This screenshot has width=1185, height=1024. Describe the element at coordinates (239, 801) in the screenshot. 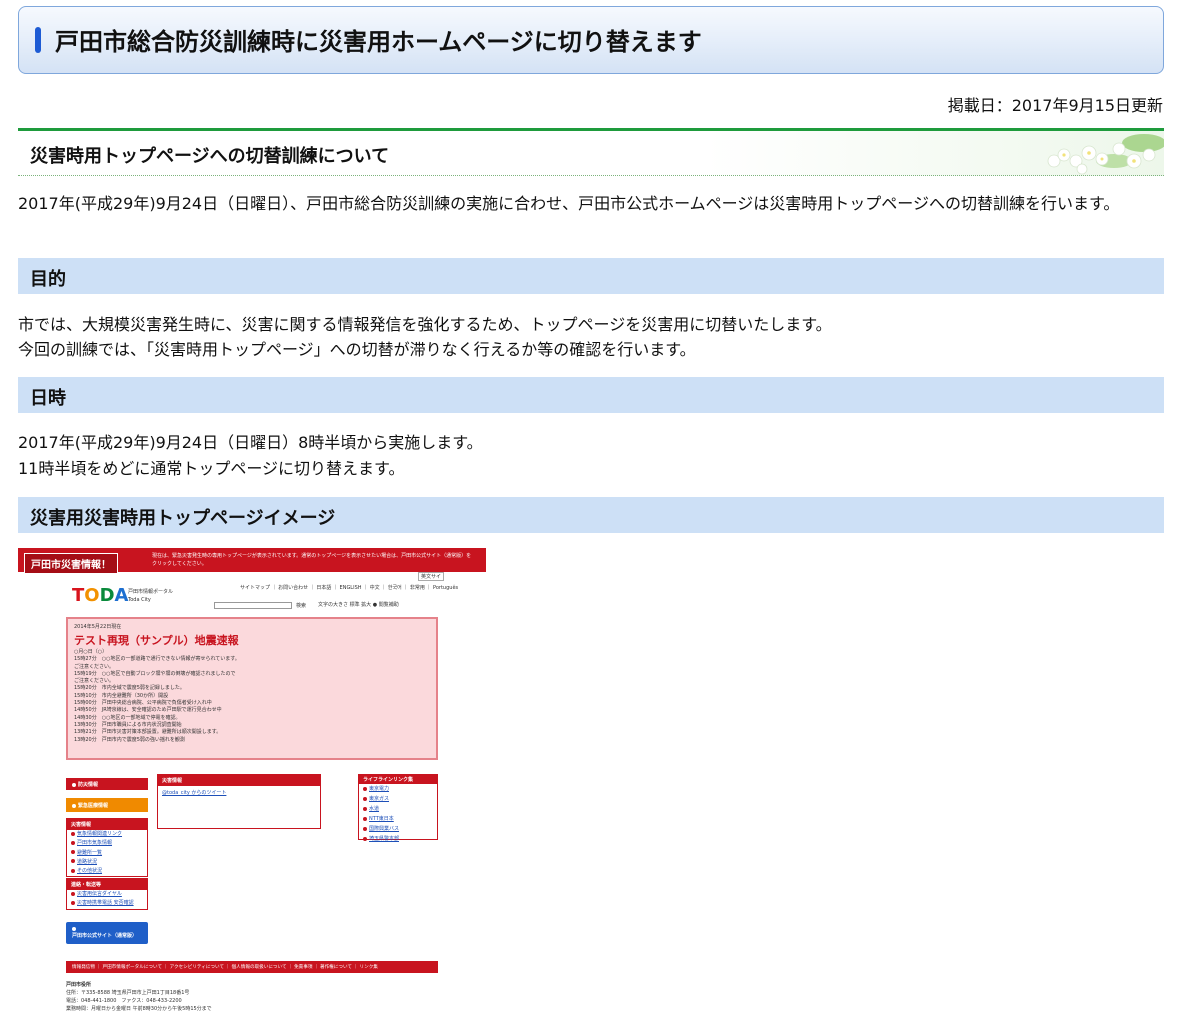

I see `shot-news-box: 災害情報 @toda_city からのツイート` at that location.